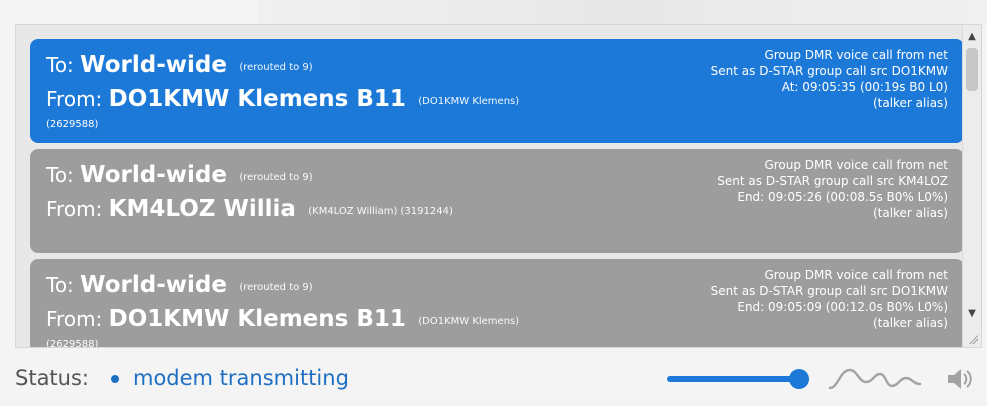  I want to click on source-note: (KM4LOZ William) (3191244), so click(380, 211).